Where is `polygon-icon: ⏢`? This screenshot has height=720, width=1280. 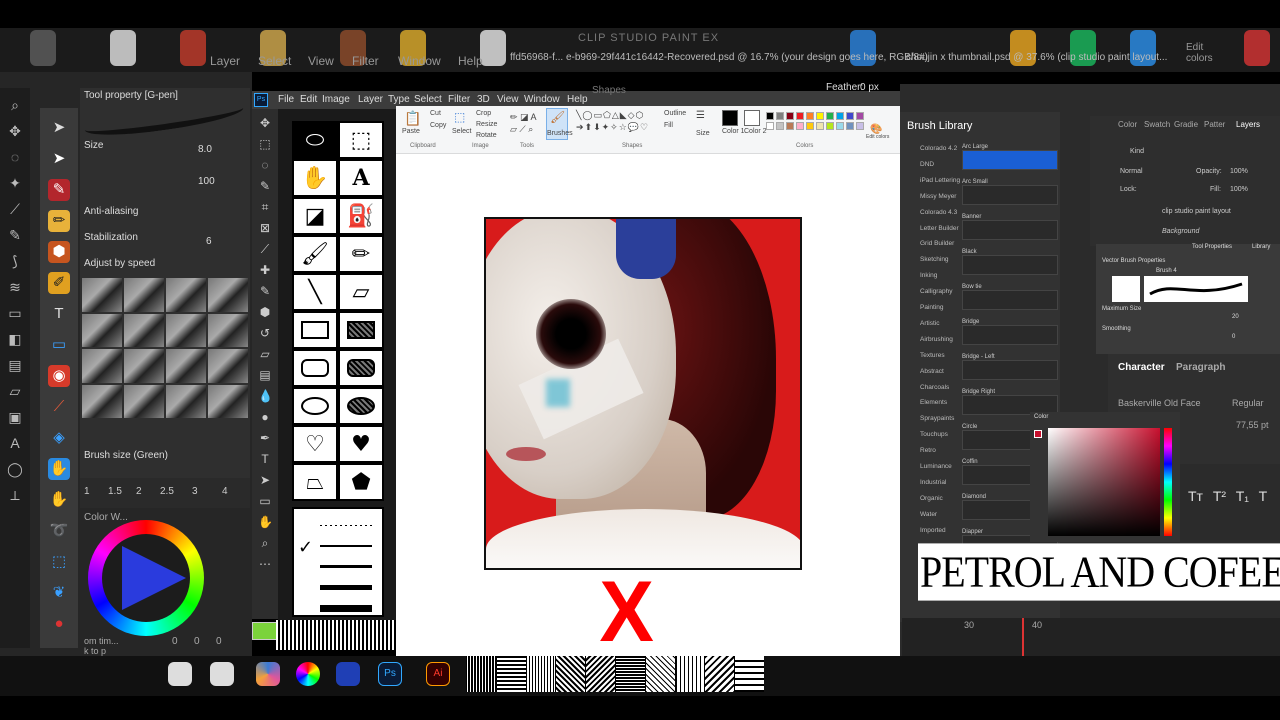
polygon-icon: ⏢ is located at coordinates (315, 482).